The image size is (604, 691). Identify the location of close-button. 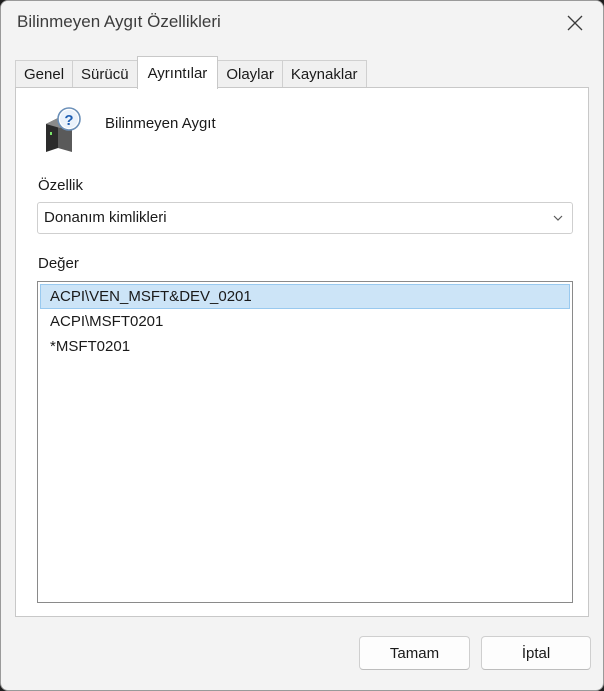
(575, 23).